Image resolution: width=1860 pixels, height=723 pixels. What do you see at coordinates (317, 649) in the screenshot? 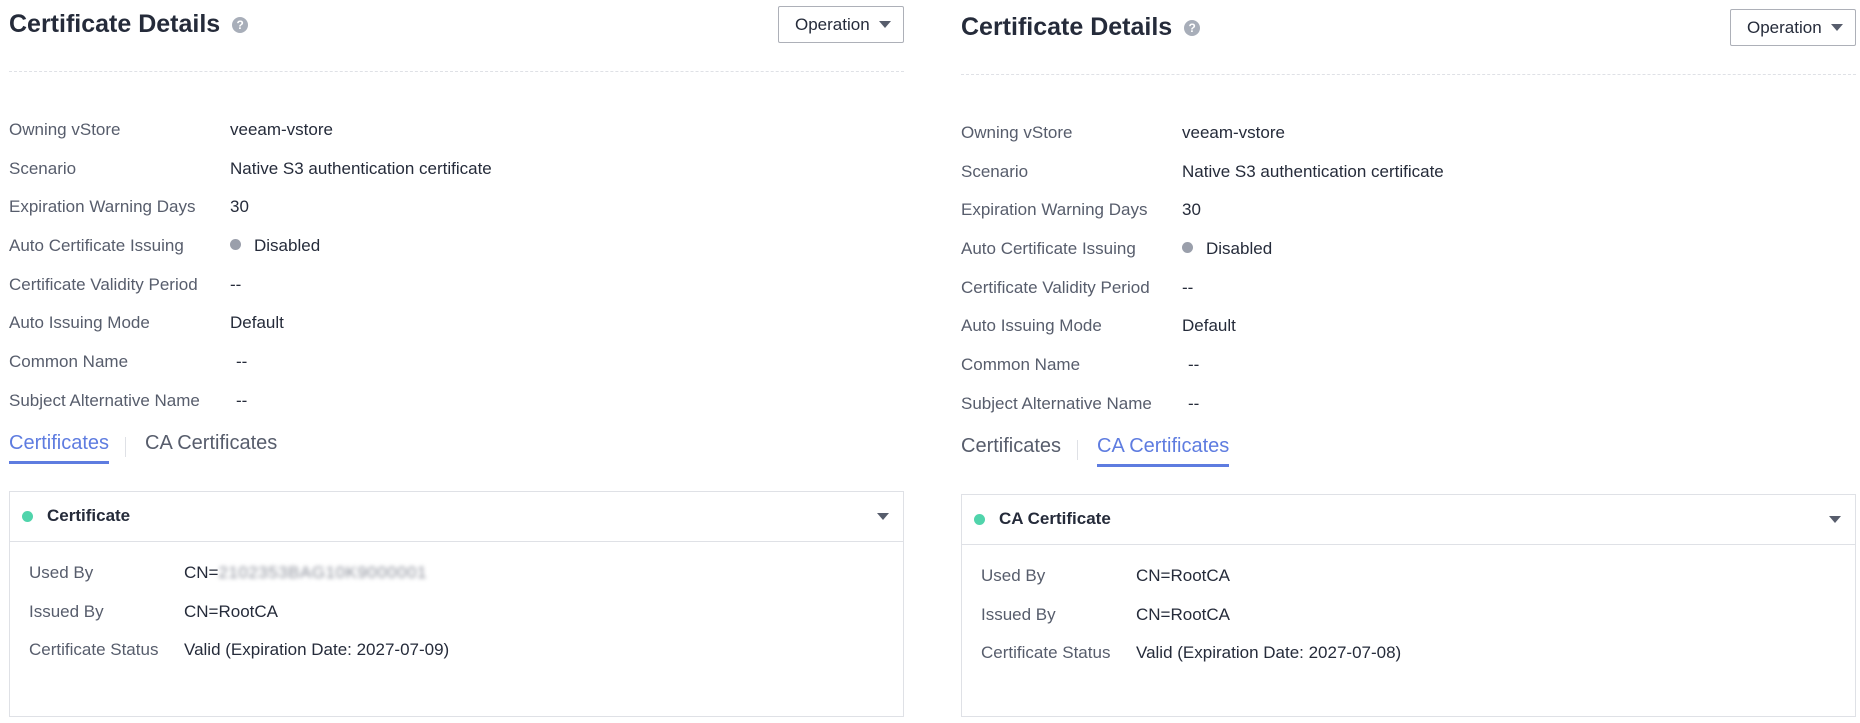
I see `card-value: Valid (Expiration Date: 2027-07-09)` at bounding box center [317, 649].